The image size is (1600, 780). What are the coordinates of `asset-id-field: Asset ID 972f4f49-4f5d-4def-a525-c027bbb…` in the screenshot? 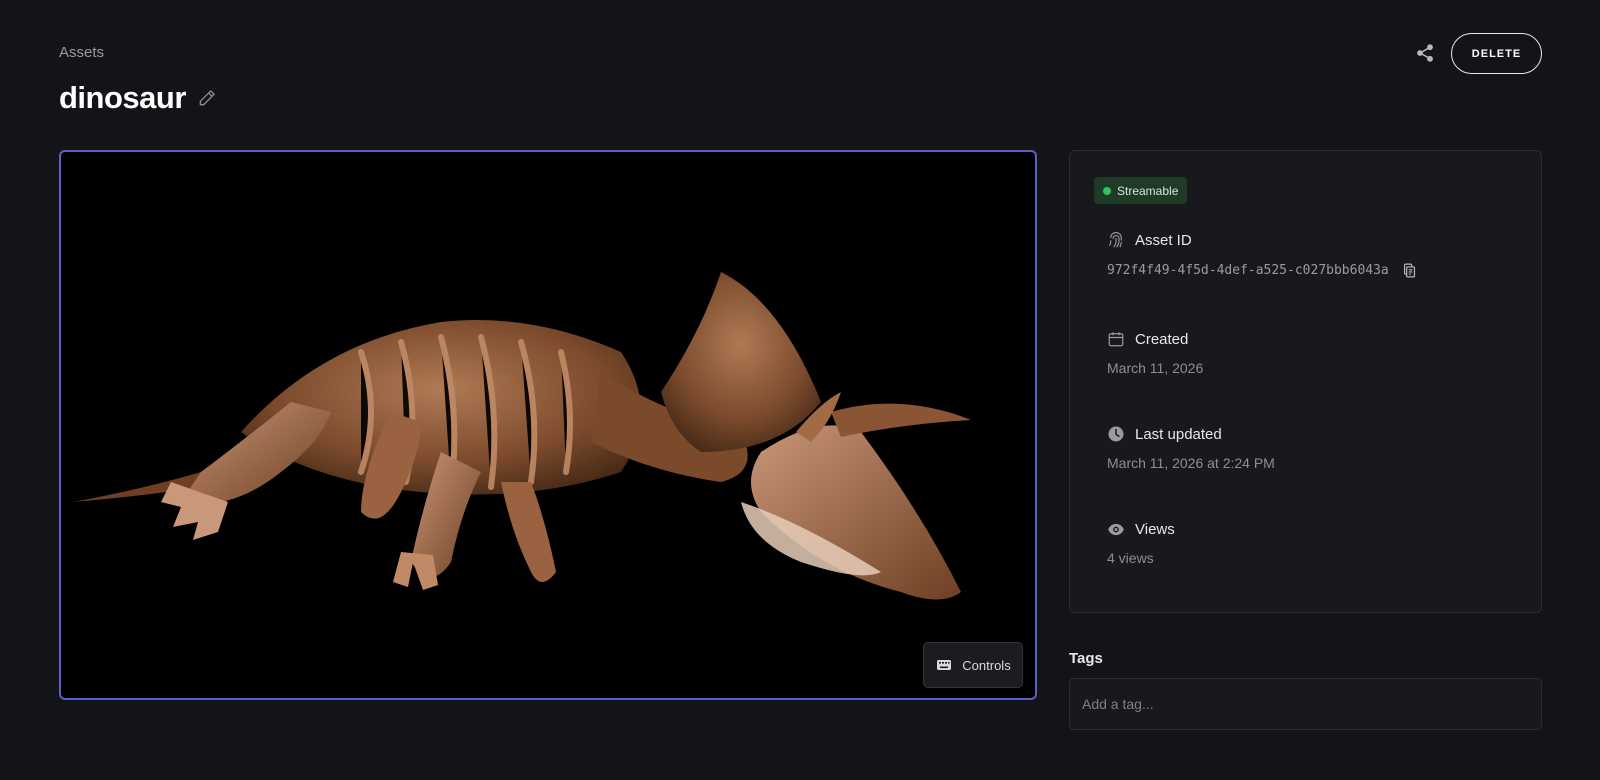 It's located at (1263, 255).